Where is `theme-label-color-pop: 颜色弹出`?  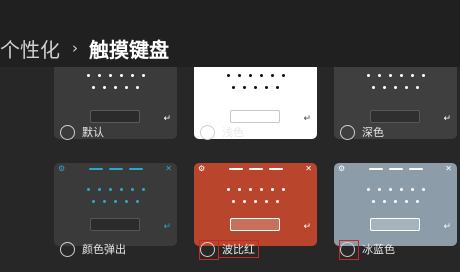
theme-label-color-pop: 颜色弹出 is located at coordinates (104, 249).